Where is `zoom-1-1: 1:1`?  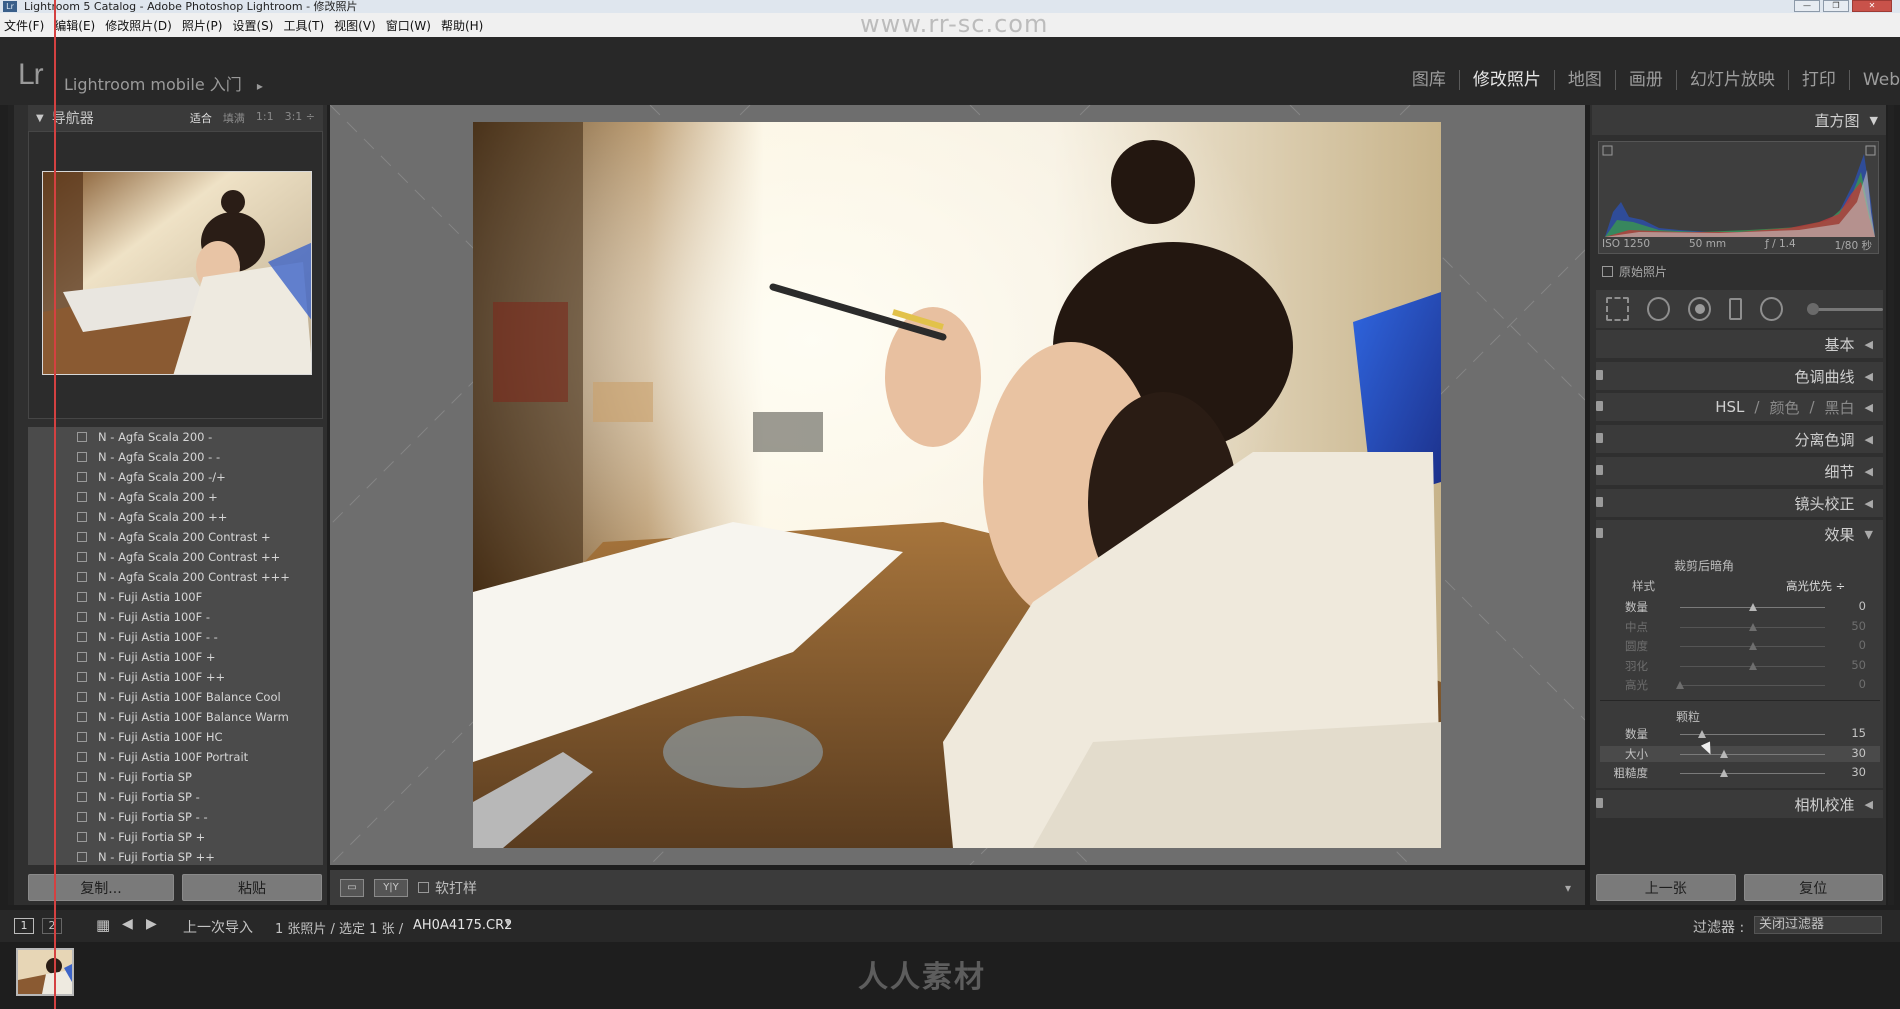 zoom-1-1: 1:1 is located at coordinates (265, 118).